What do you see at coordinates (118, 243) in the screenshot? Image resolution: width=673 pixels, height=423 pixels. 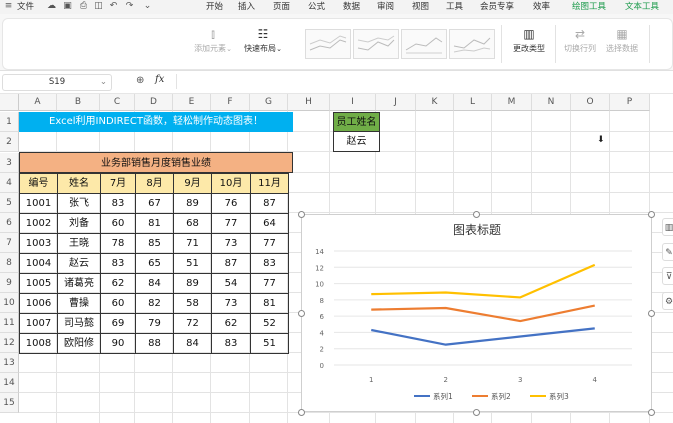 I see `table-cell: 78` at bounding box center [118, 243].